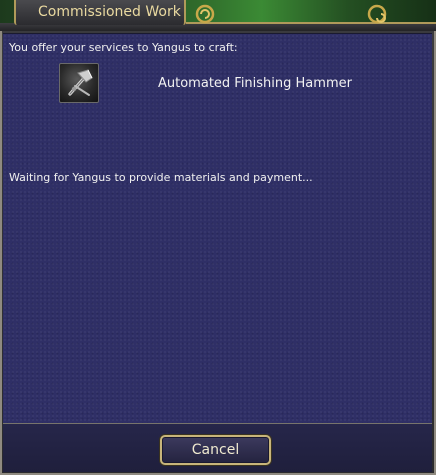 Image resolution: width=436 pixels, height=475 pixels. What do you see at coordinates (205, 14) in the screenshot?
I see `swirl-ornament-left-icon` at bounding box center [205, 14].